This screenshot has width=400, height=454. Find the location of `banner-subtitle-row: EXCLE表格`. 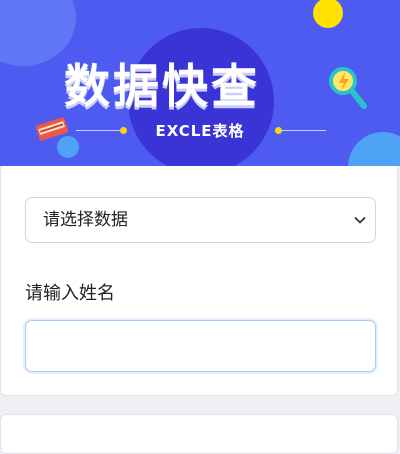

banner-subtitle-row: EXCLE表格 is located at coordinates (200, 131).